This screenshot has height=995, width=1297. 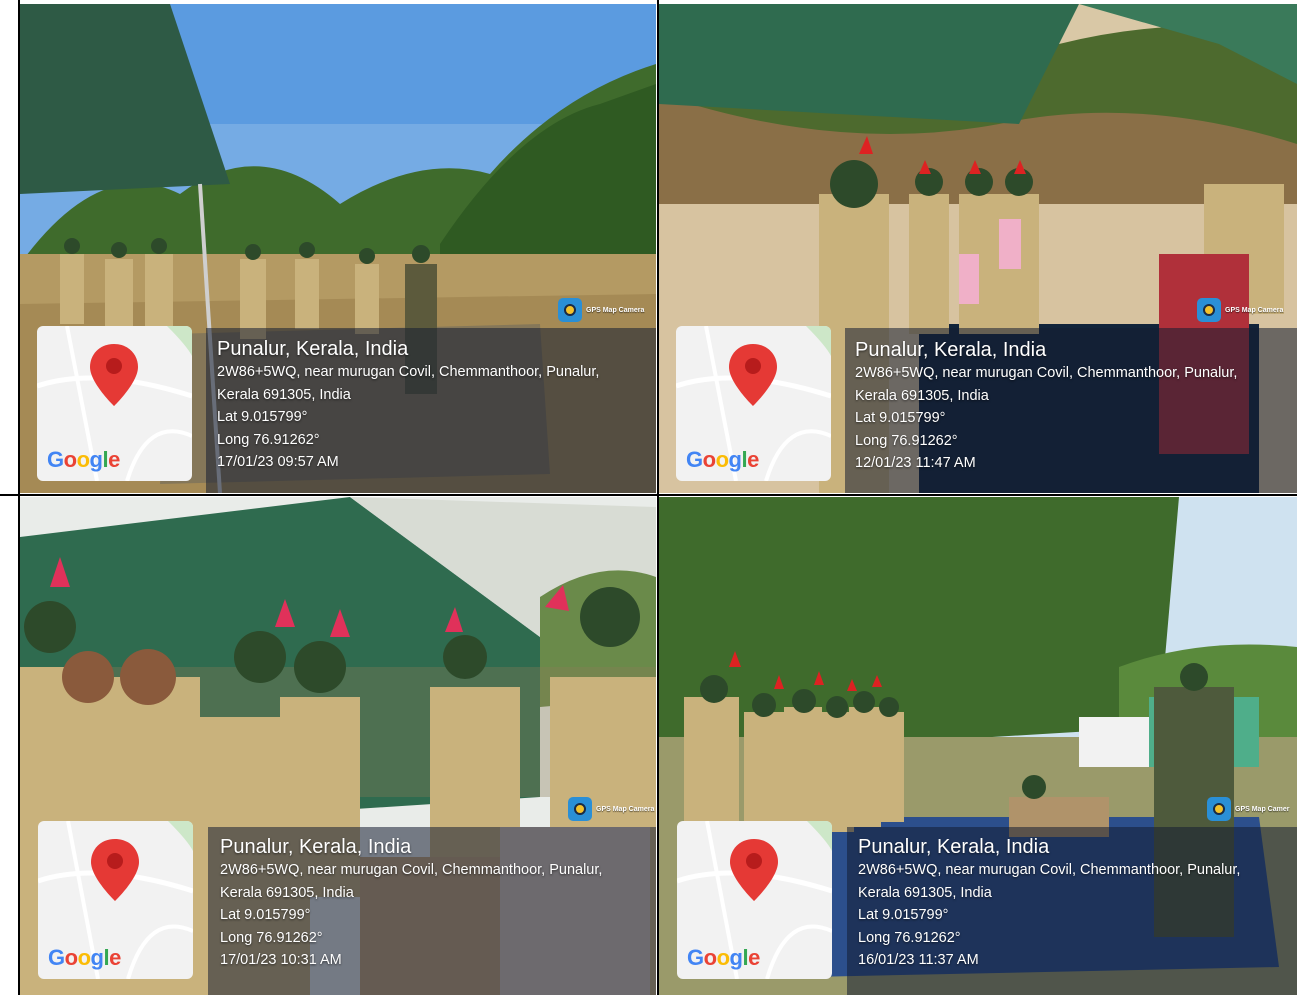 What do you see at coordinates (278, 462) in the screenshot?
I see `timestamp: 17/01/23 09:57 AM` at bounding box center [278, 462].